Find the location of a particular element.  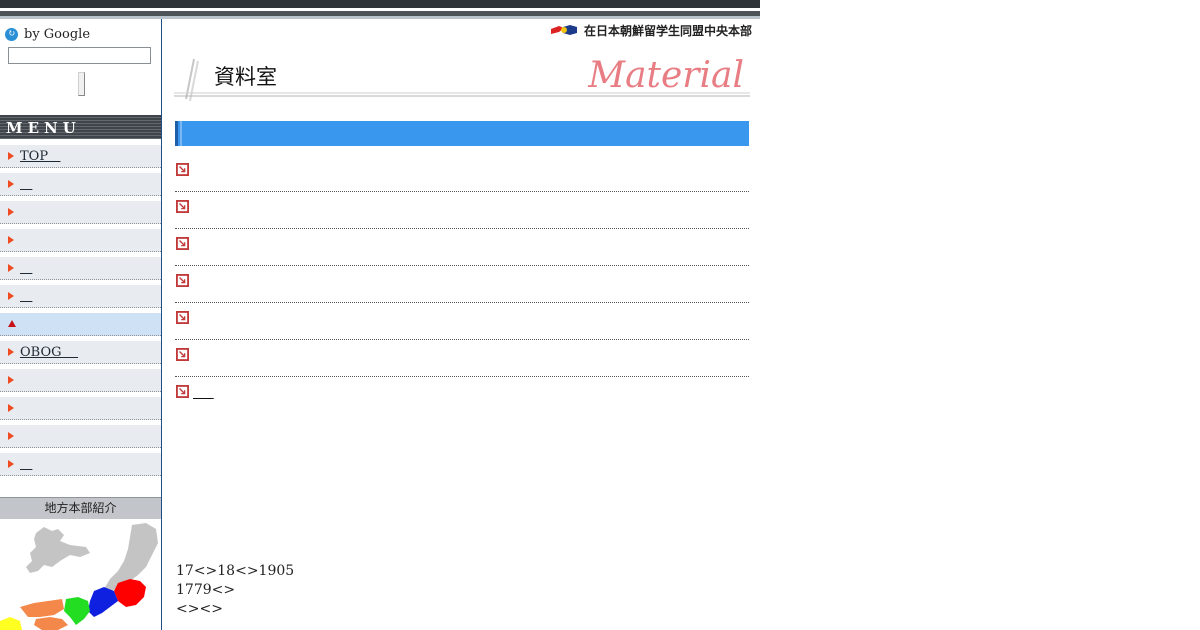

left-sidebar: ↻ by Google MENU TOP OBOG 地方本部紹介 is located at coordinates (81, 324).